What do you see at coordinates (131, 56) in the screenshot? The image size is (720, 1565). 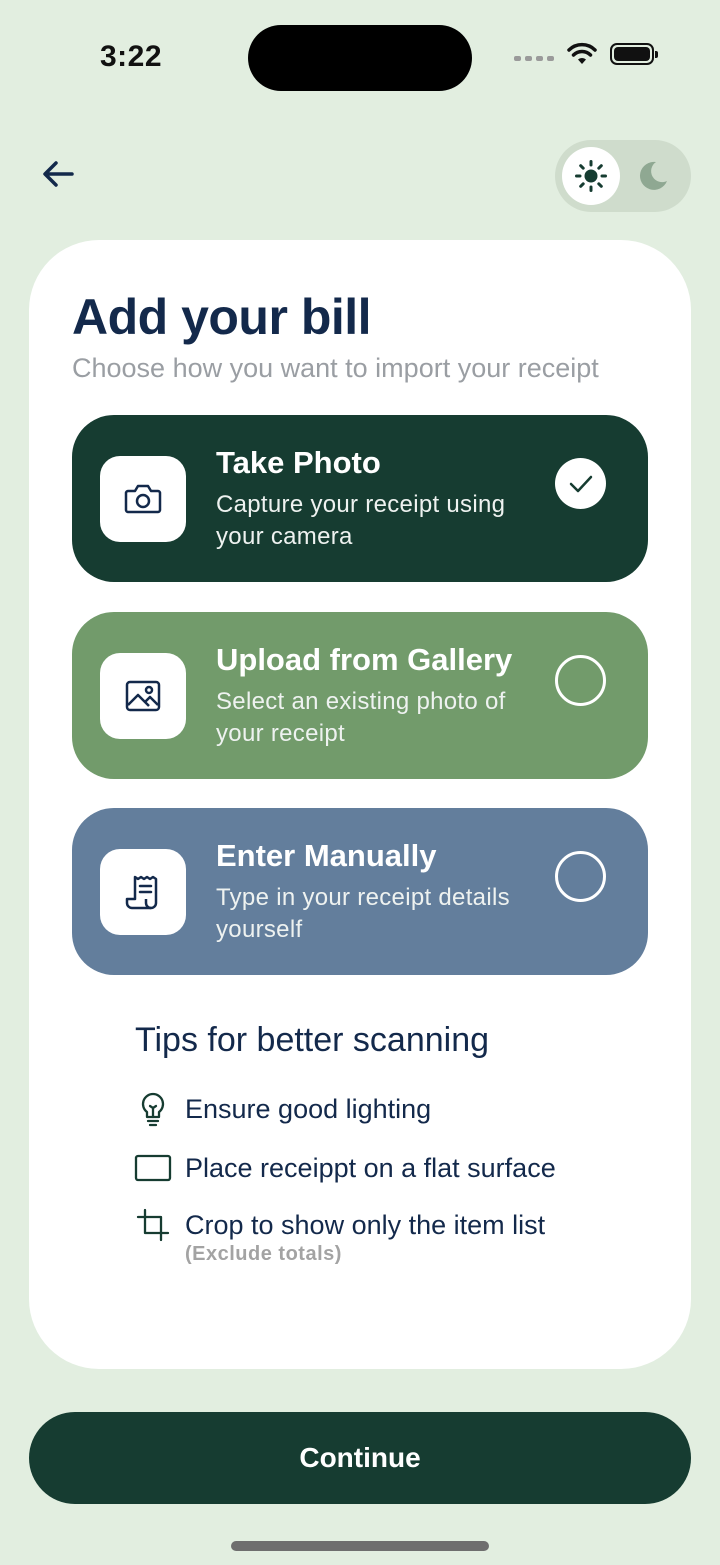 I see `status-time: 3:22` at bounding box center [131, 56].